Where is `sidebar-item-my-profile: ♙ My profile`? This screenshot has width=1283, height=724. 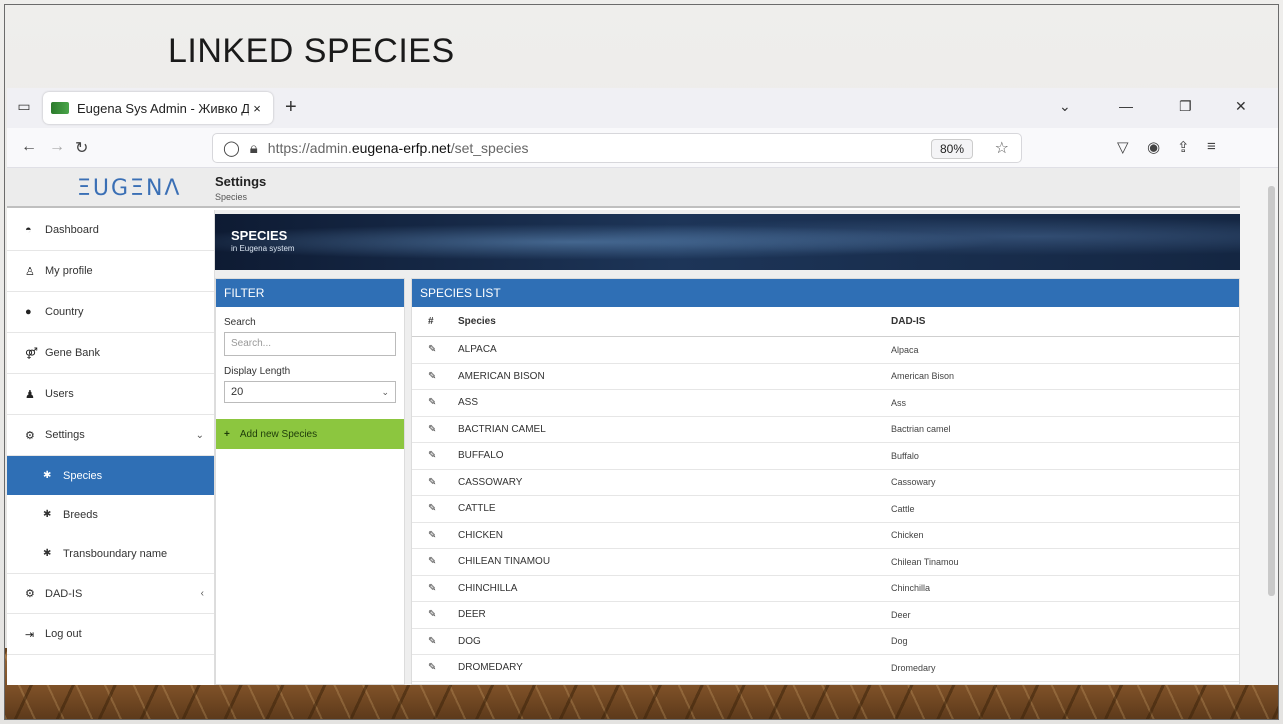
sidebar-item-my-profile: ♙ My profile is located at coordinates (110, 271).